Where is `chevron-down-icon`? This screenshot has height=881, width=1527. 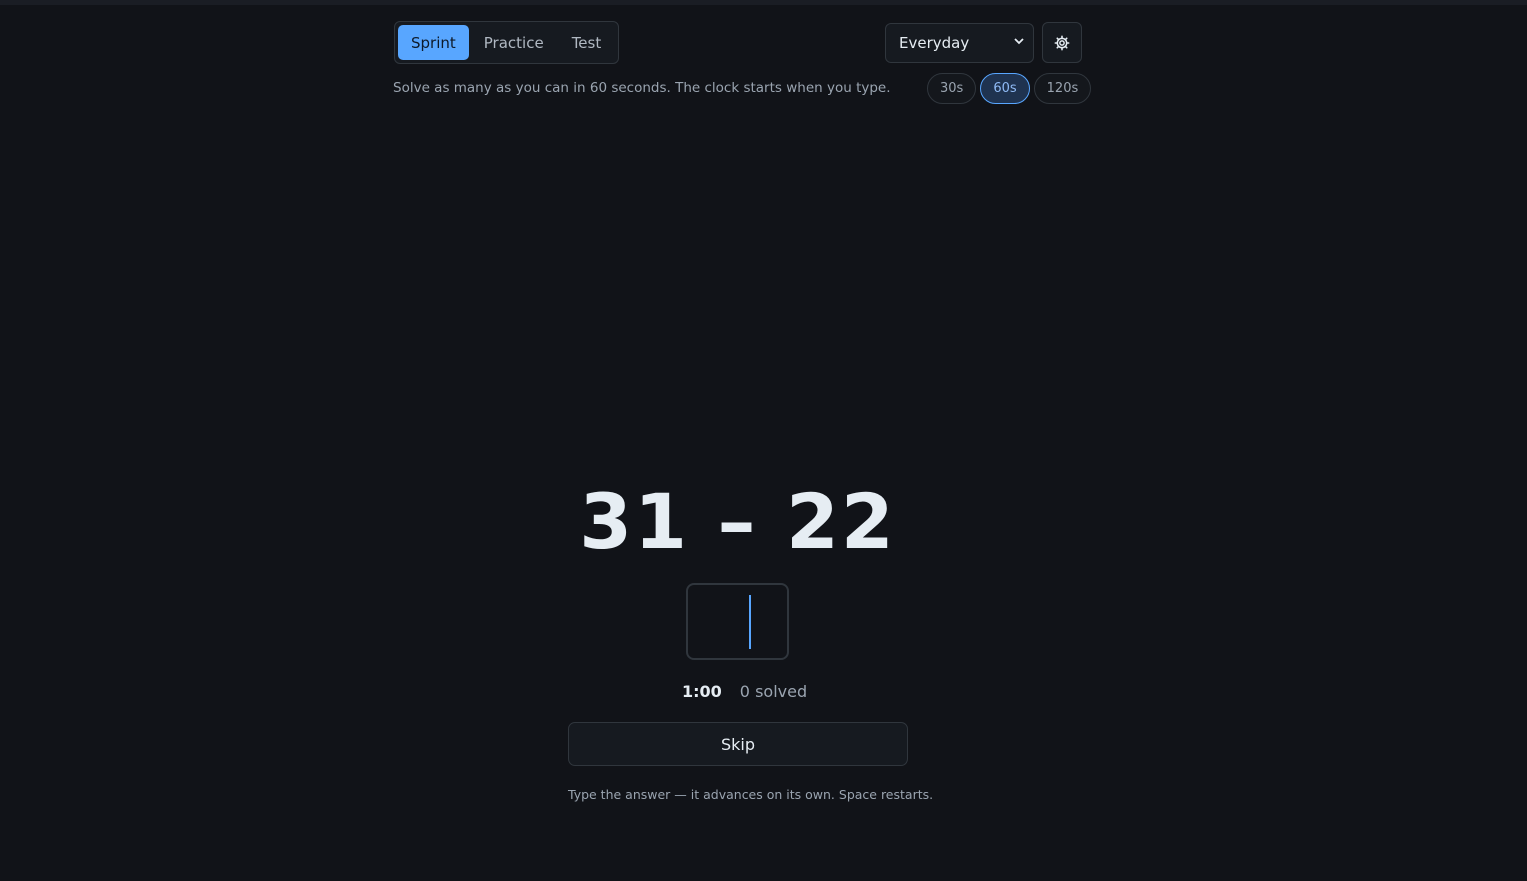
chevron-down-icon is located at coordinates (1019, 41).